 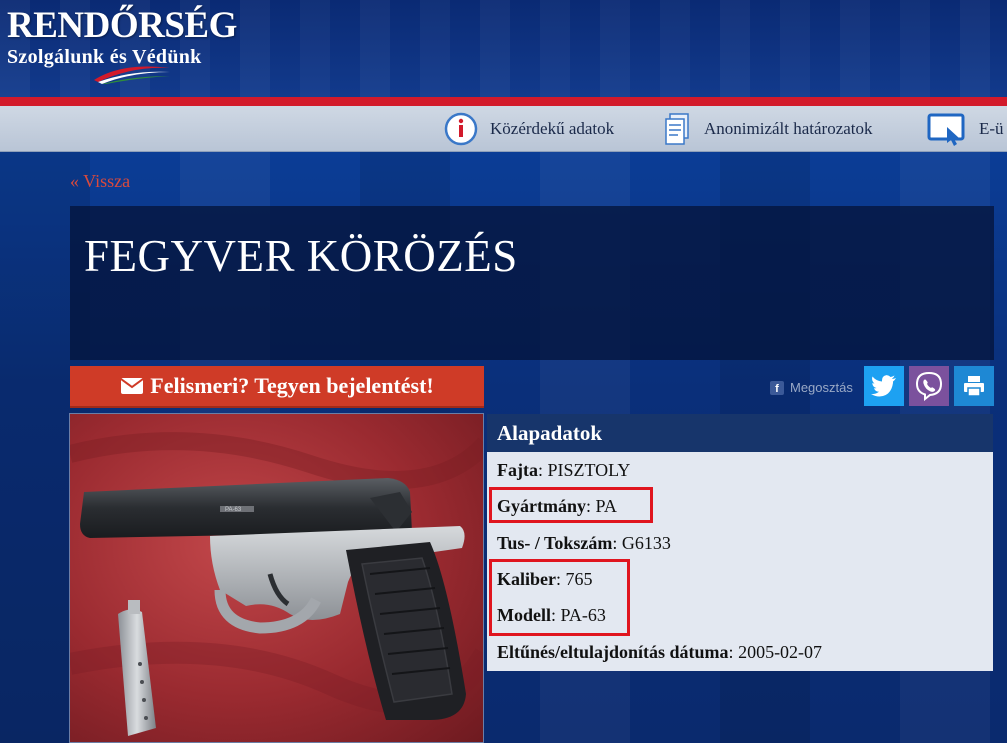 I want to click on nav-item-anonymized-decisions: Anonimizált határozatok, so click(x=768, y=129).